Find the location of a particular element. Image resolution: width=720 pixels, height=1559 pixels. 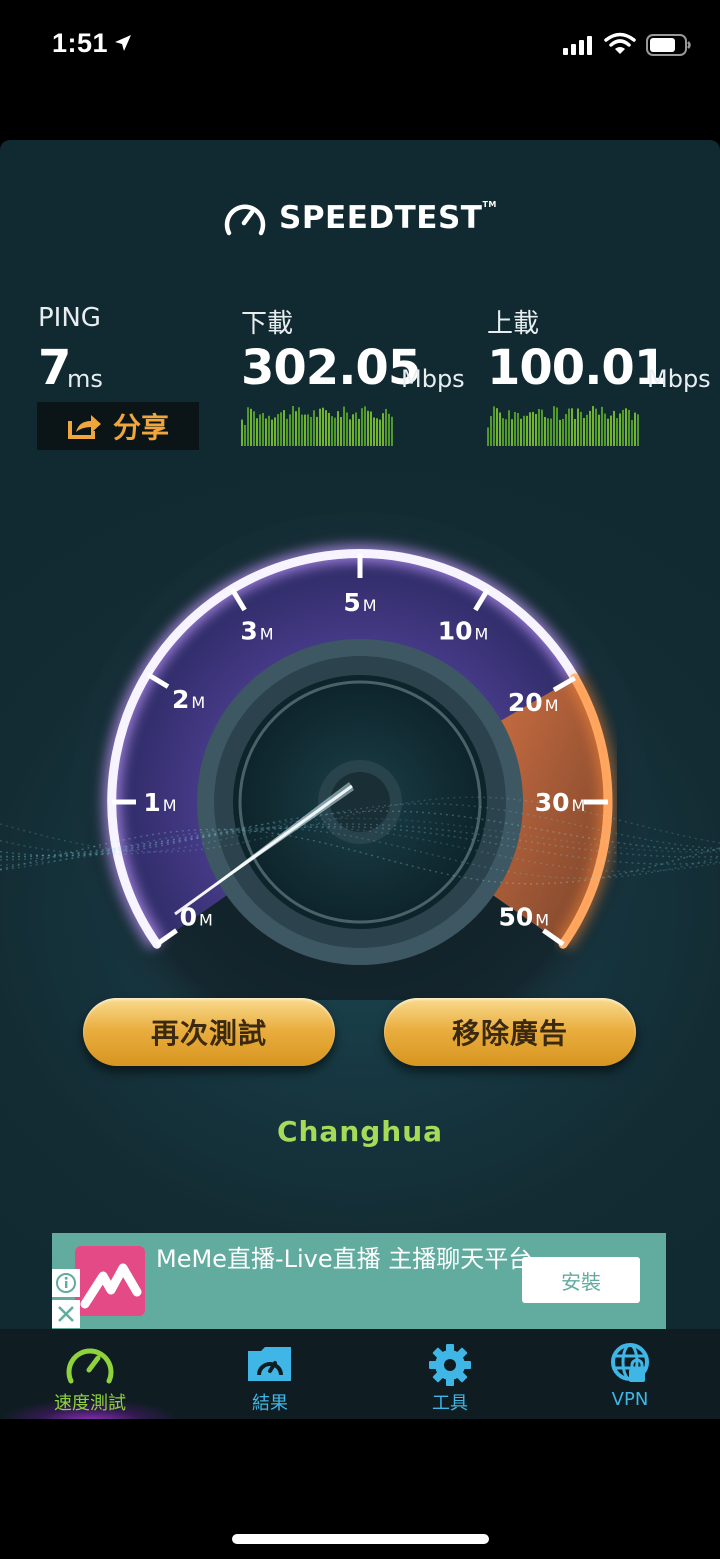

status-bar: 1:51 is located at coordinates (360, 45).